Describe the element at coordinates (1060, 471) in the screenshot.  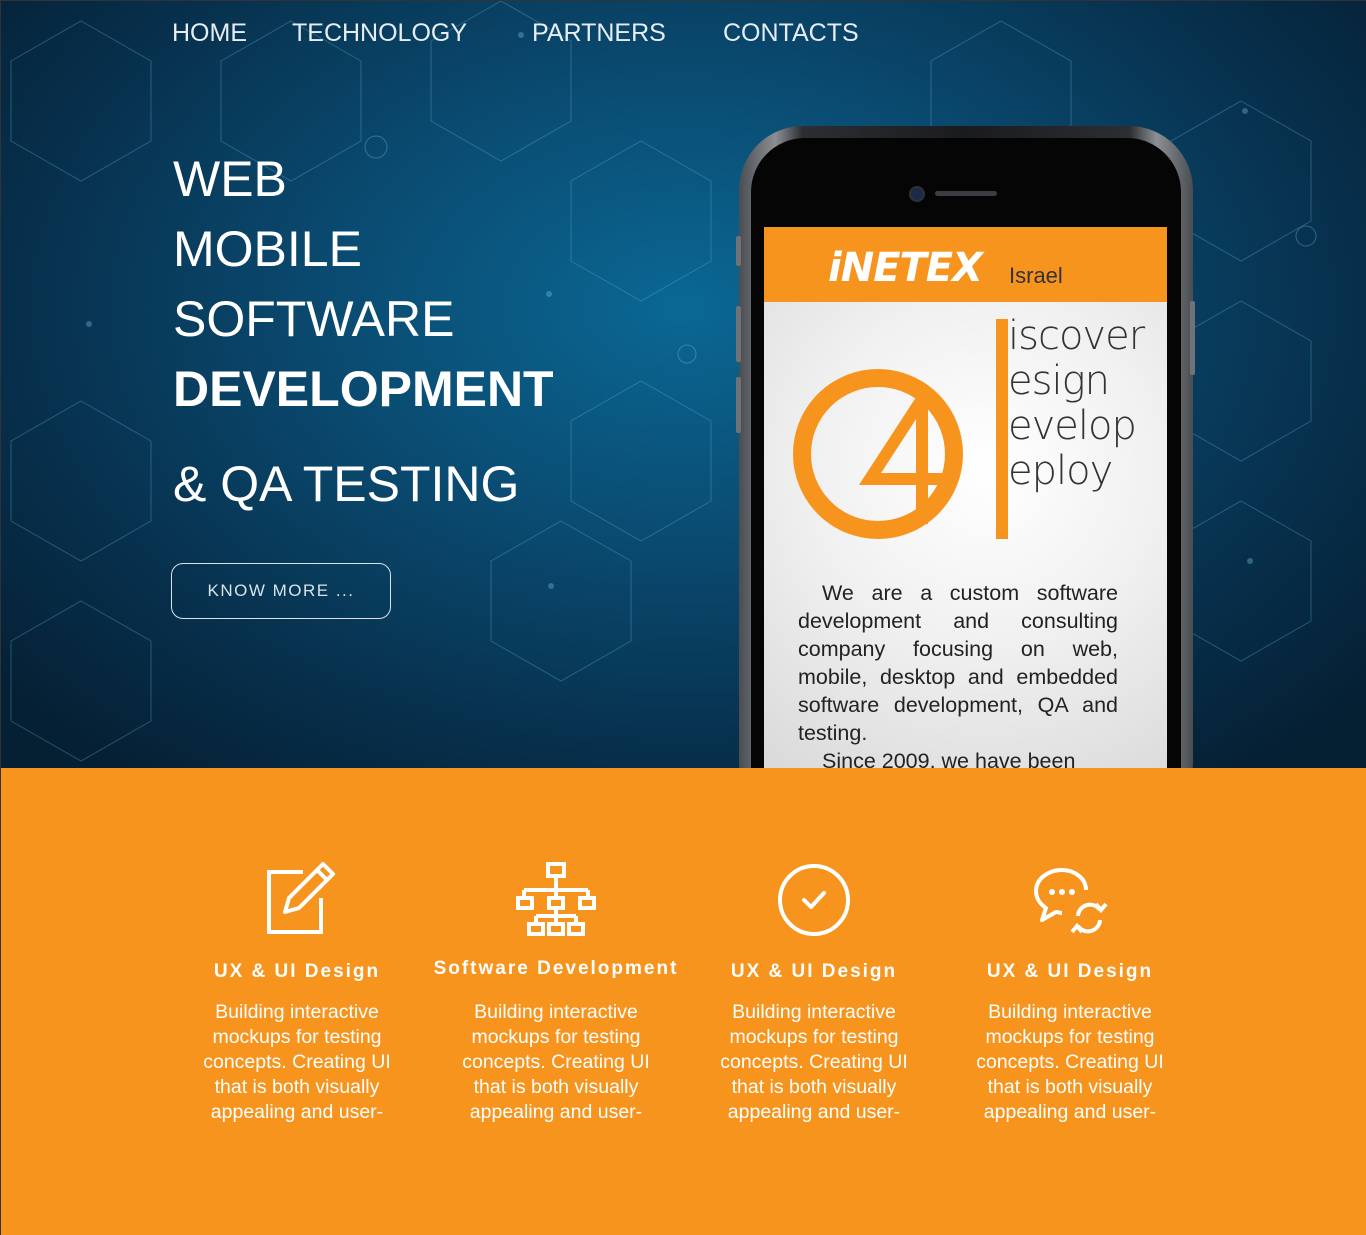
I see `tag-word-deploy: eploy` at that location.